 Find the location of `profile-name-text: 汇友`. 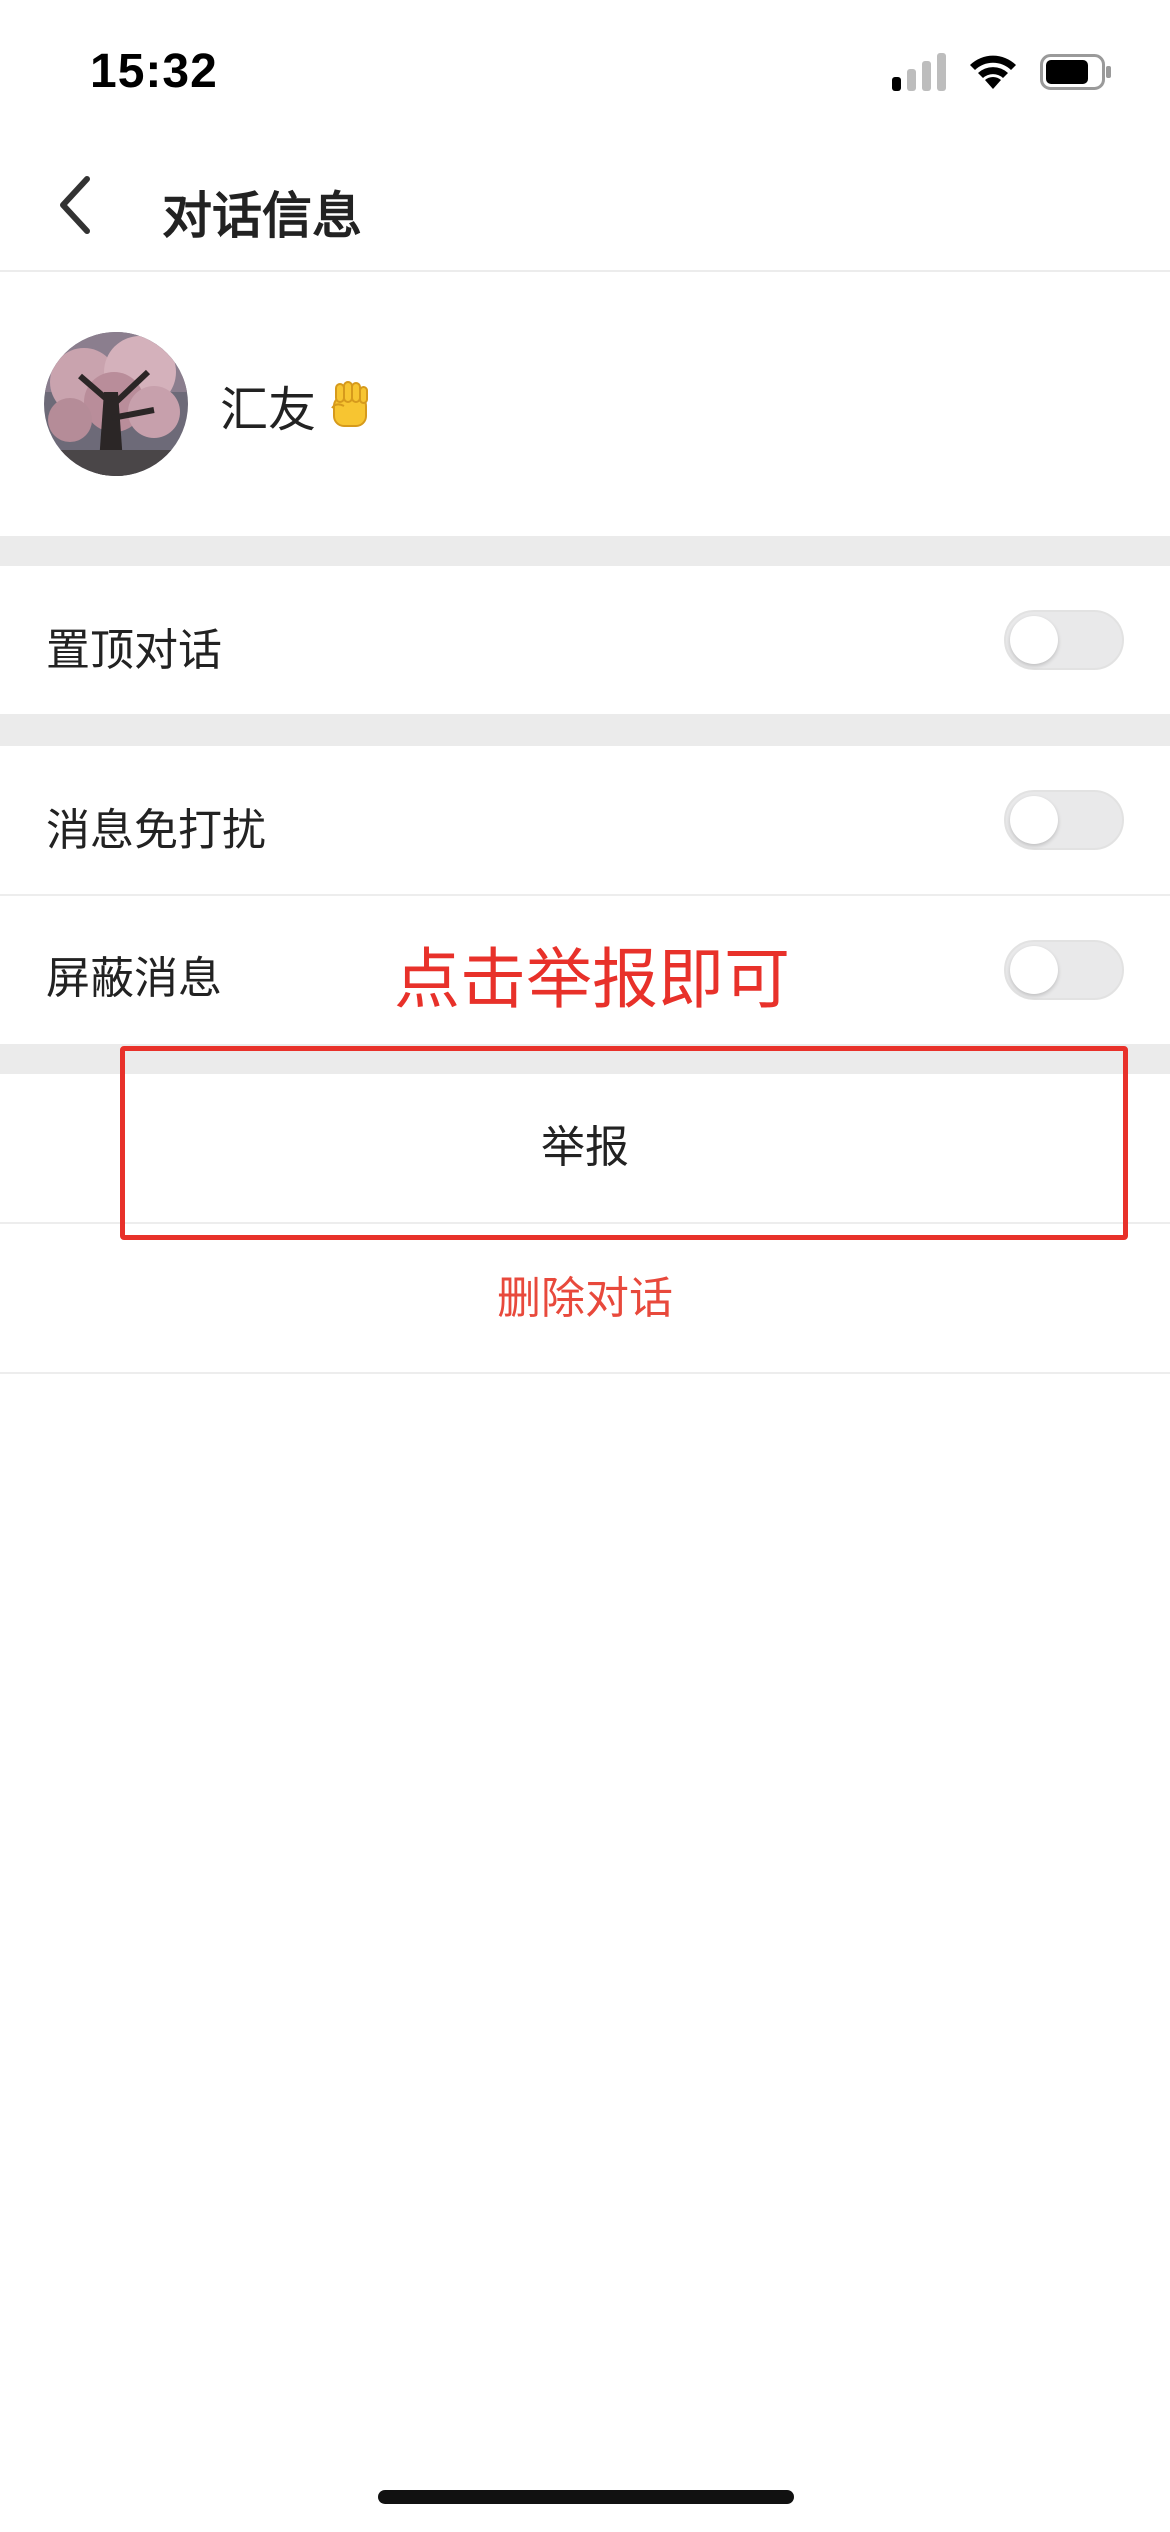

profile-name-text: 汇友 is located at coordinates (268, 410).